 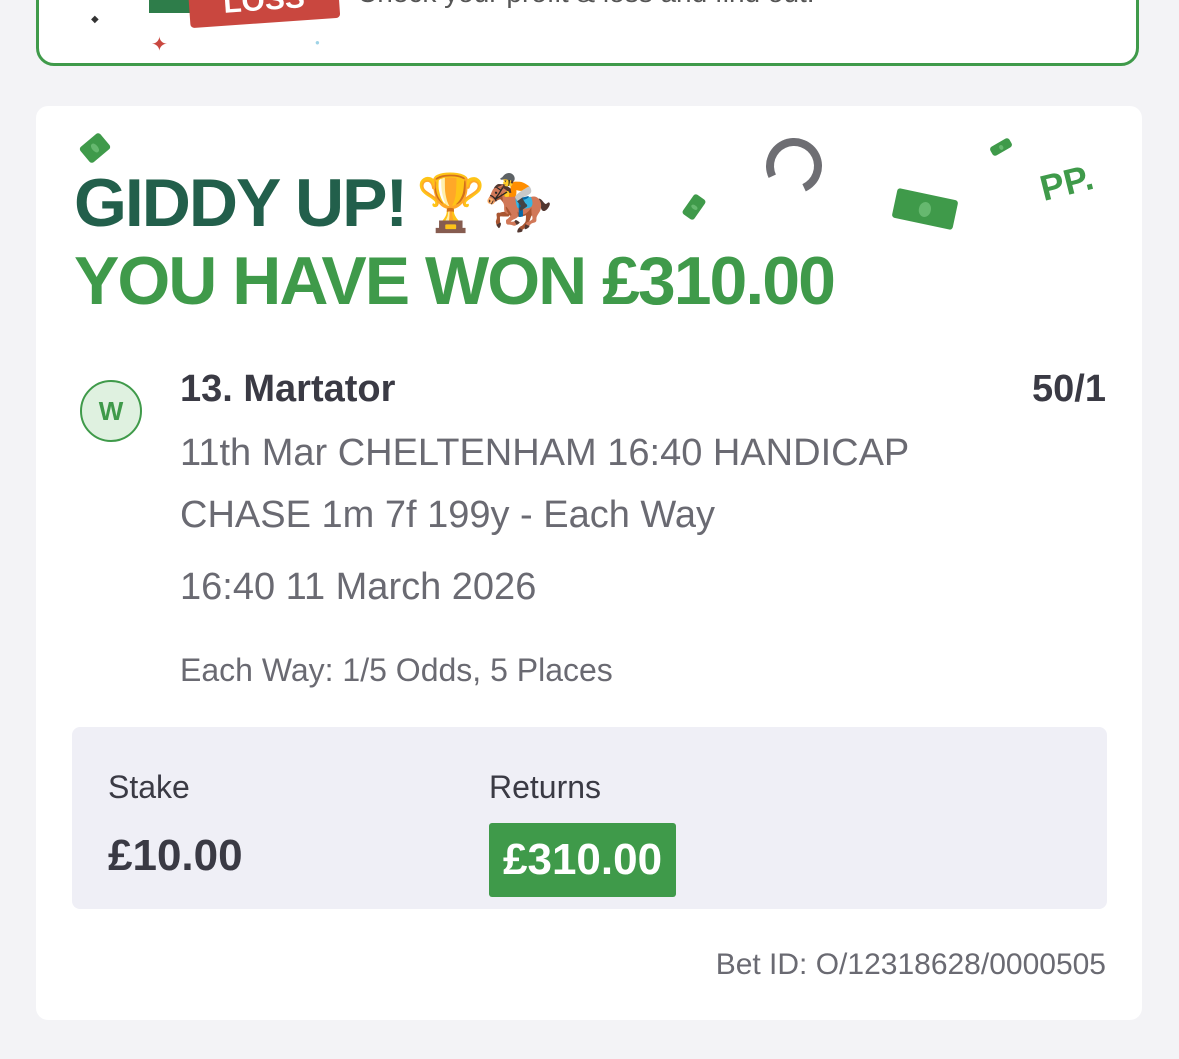 What do you see at coordinates (455, 281) in the screenshot?
I see `win-amount-headline: YOU HAVE WON £310.00` at bounding box center [455, 281].